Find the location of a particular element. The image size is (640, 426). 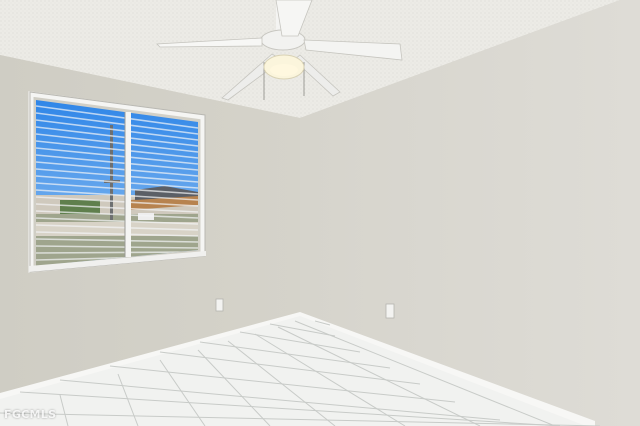

window is located at coordinates (117, 183).